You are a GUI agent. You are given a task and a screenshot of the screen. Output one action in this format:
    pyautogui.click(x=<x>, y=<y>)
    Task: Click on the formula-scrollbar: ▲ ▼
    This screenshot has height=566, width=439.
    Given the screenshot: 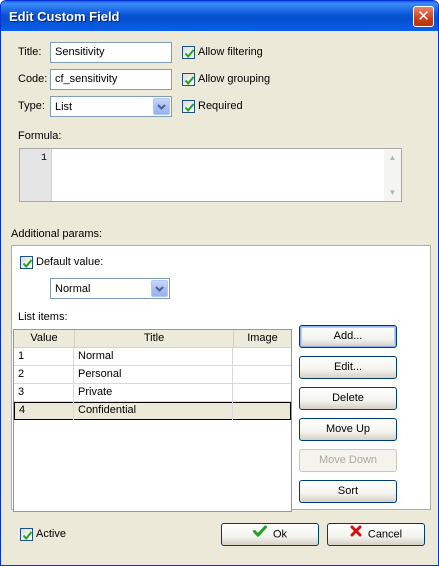 What is the action you would take?
    pyautogui.click(x=392, y=175)
    